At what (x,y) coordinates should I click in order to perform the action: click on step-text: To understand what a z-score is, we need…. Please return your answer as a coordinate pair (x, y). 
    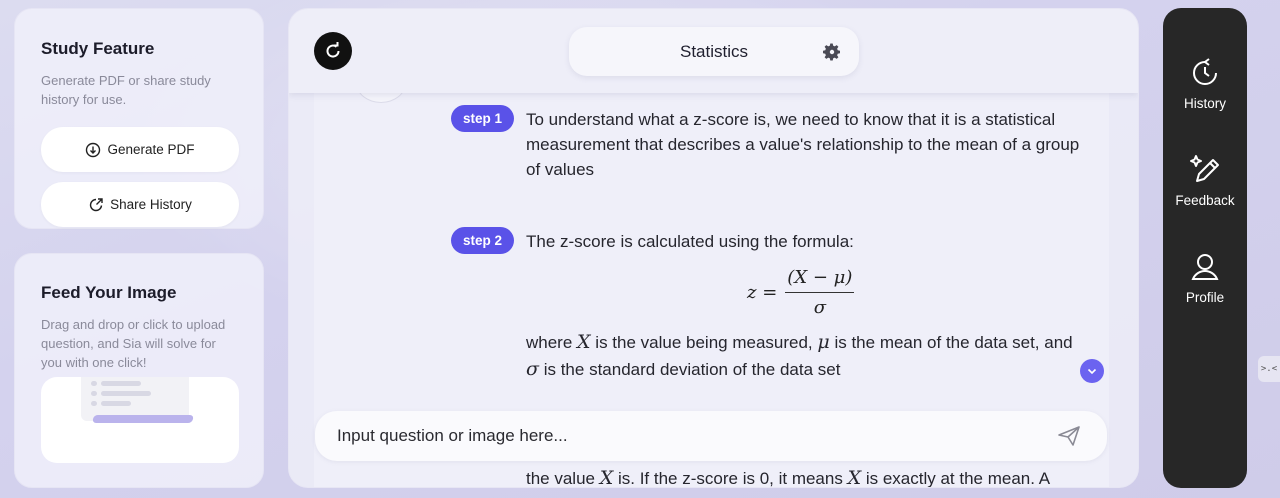
    Looking at the image, I should click on (803, 144).